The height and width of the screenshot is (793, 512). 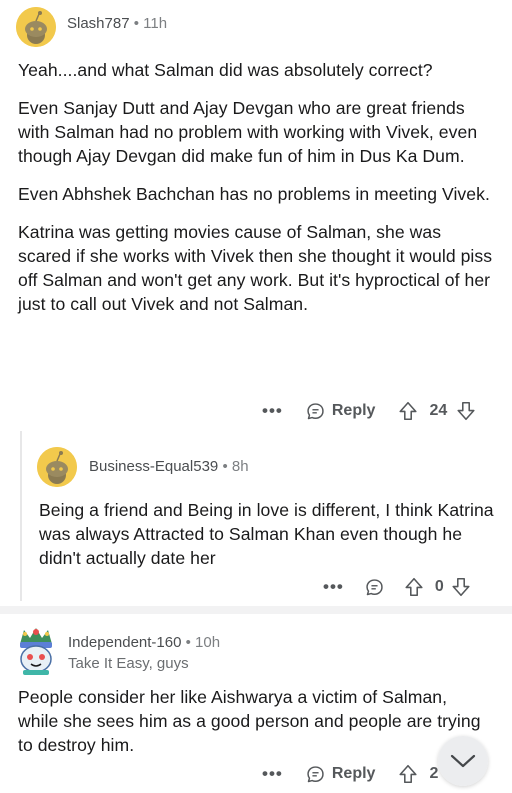 I want to click on timestamp: 11h, so click(x=155, y=23).